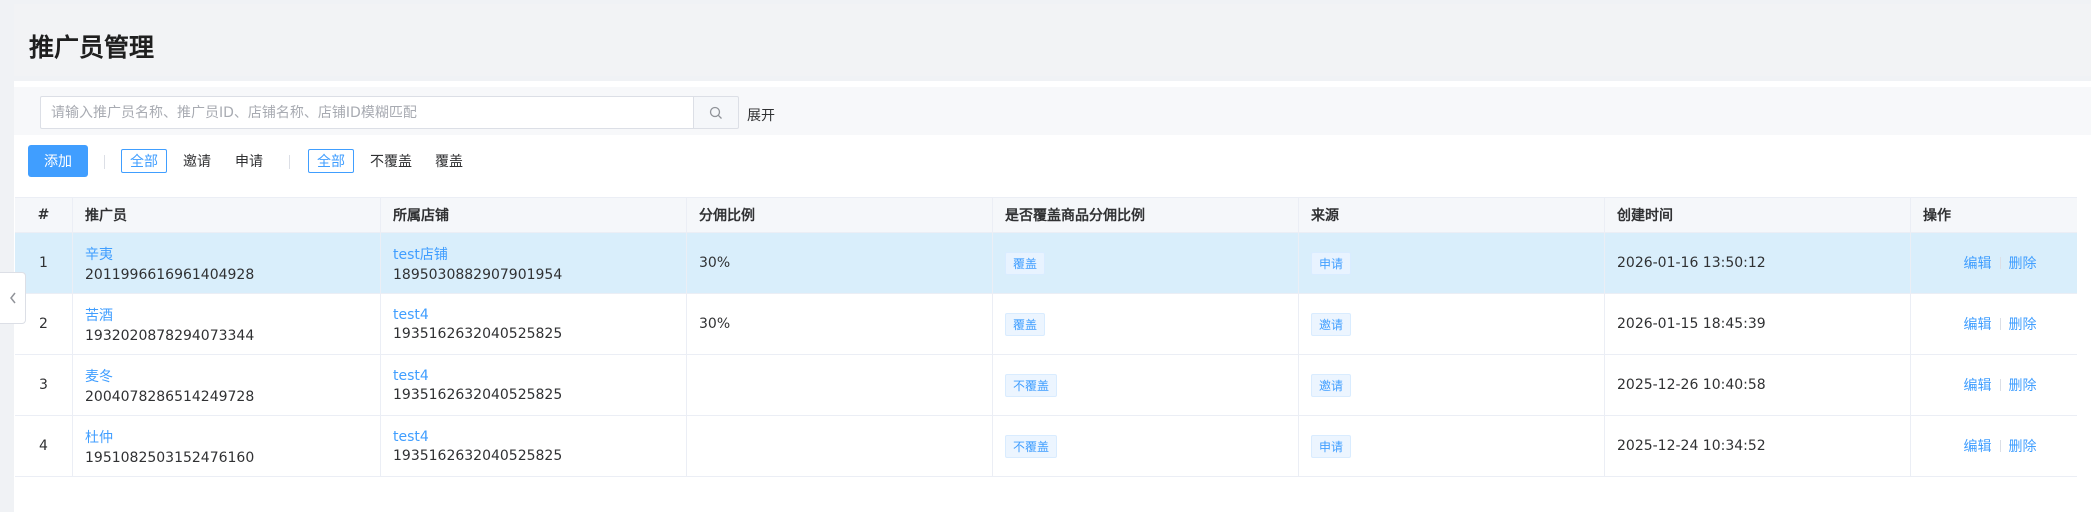  Describe the element at coordinates (1758, 446) in the screenshot. I see `created-cell: 2025-12-24 10:34:52` at that location.